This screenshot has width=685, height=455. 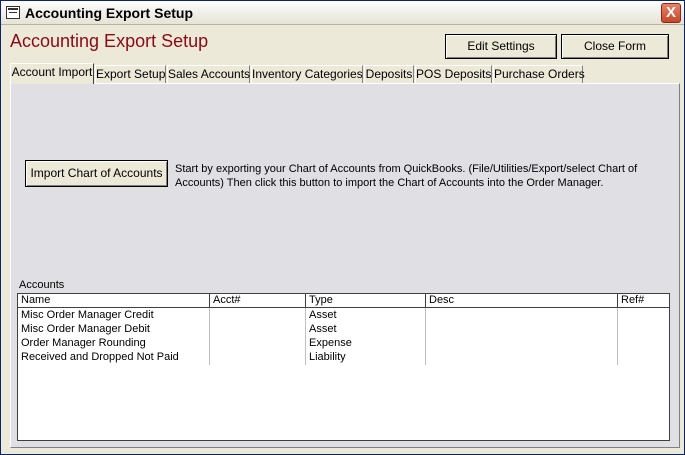 I want to click on row-name: Received and Dropped Not Paid, so click(x=100, y=357).